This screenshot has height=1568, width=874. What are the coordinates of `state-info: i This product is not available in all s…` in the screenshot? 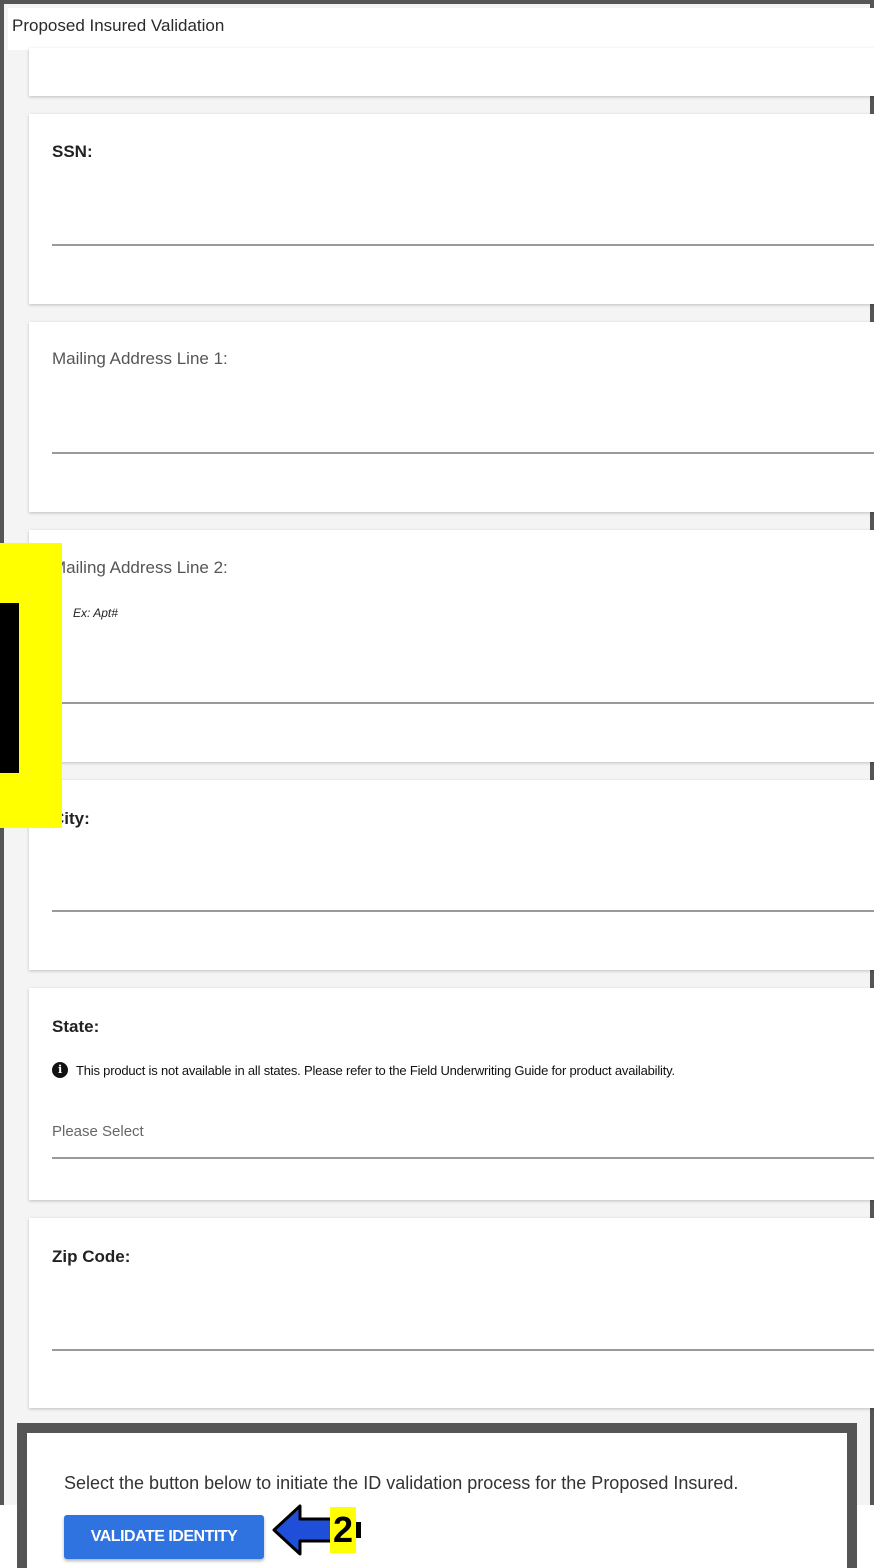 It's located at (363, 1070).